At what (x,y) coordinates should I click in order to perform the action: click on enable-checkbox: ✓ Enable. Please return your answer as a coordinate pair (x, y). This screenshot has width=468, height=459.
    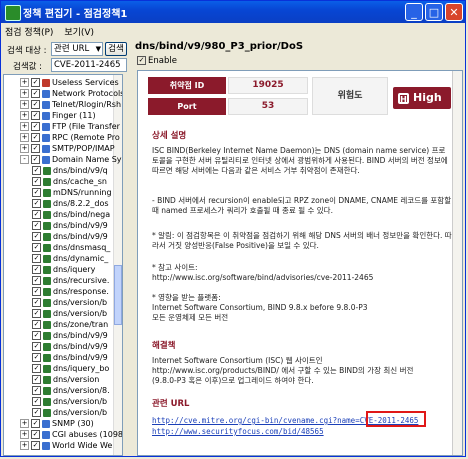
    Looking at the image, I should click on (157, 61).